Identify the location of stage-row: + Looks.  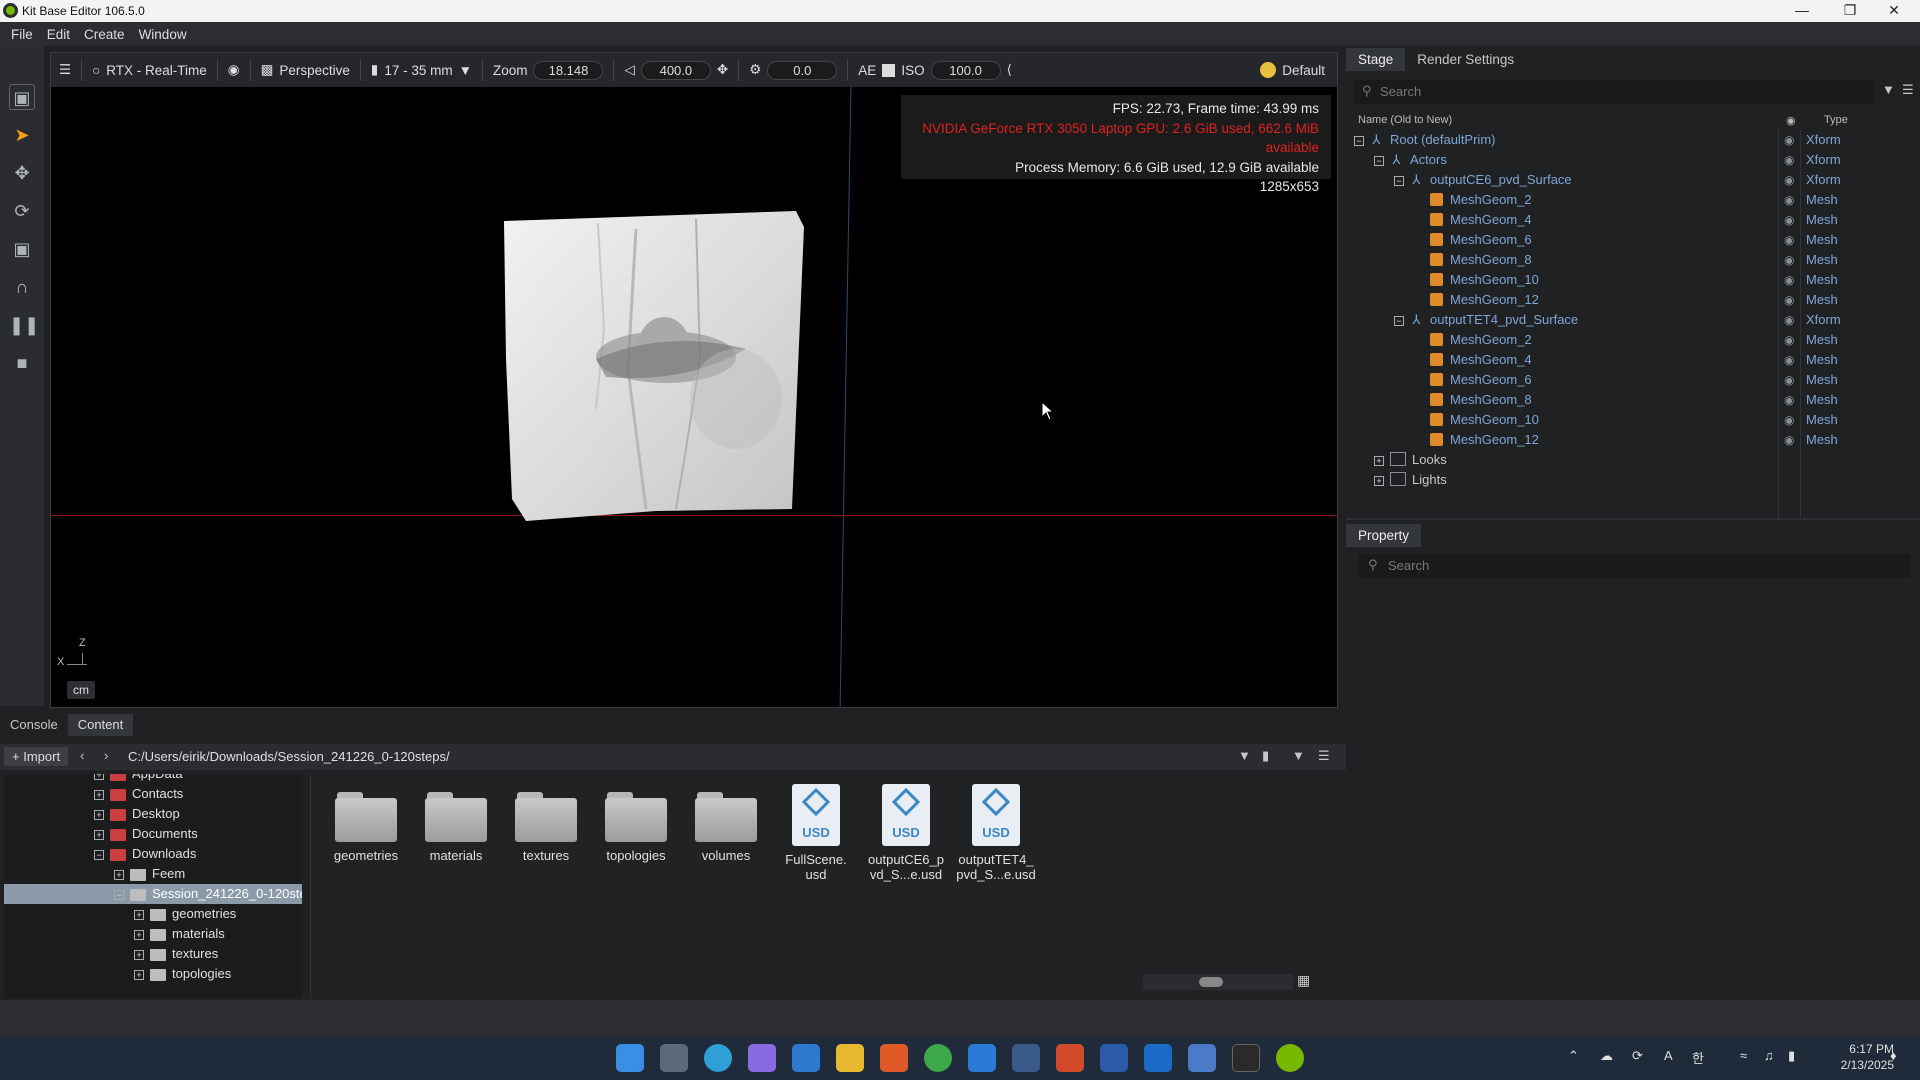
(1633, 460).